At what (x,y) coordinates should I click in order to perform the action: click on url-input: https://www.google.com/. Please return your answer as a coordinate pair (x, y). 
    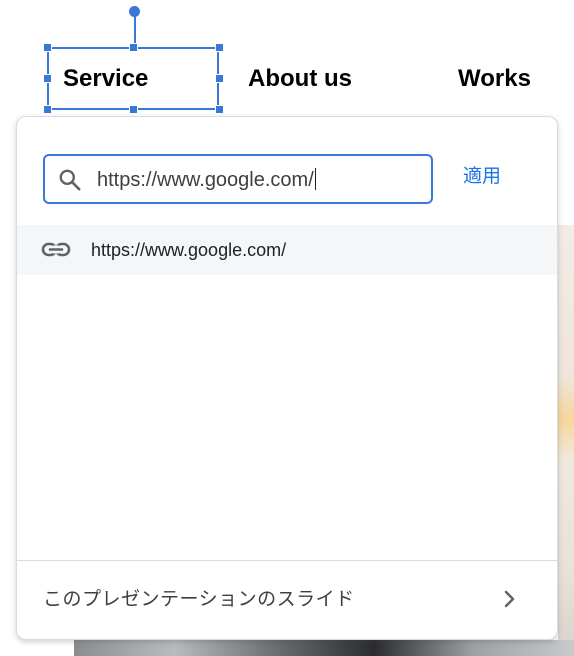
    Looking at the image, I should click on (238, 179).